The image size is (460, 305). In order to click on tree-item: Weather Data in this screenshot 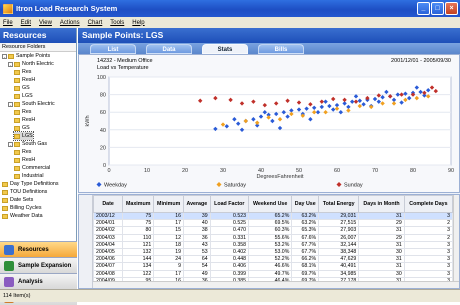, I will do `click(22, 216)`.